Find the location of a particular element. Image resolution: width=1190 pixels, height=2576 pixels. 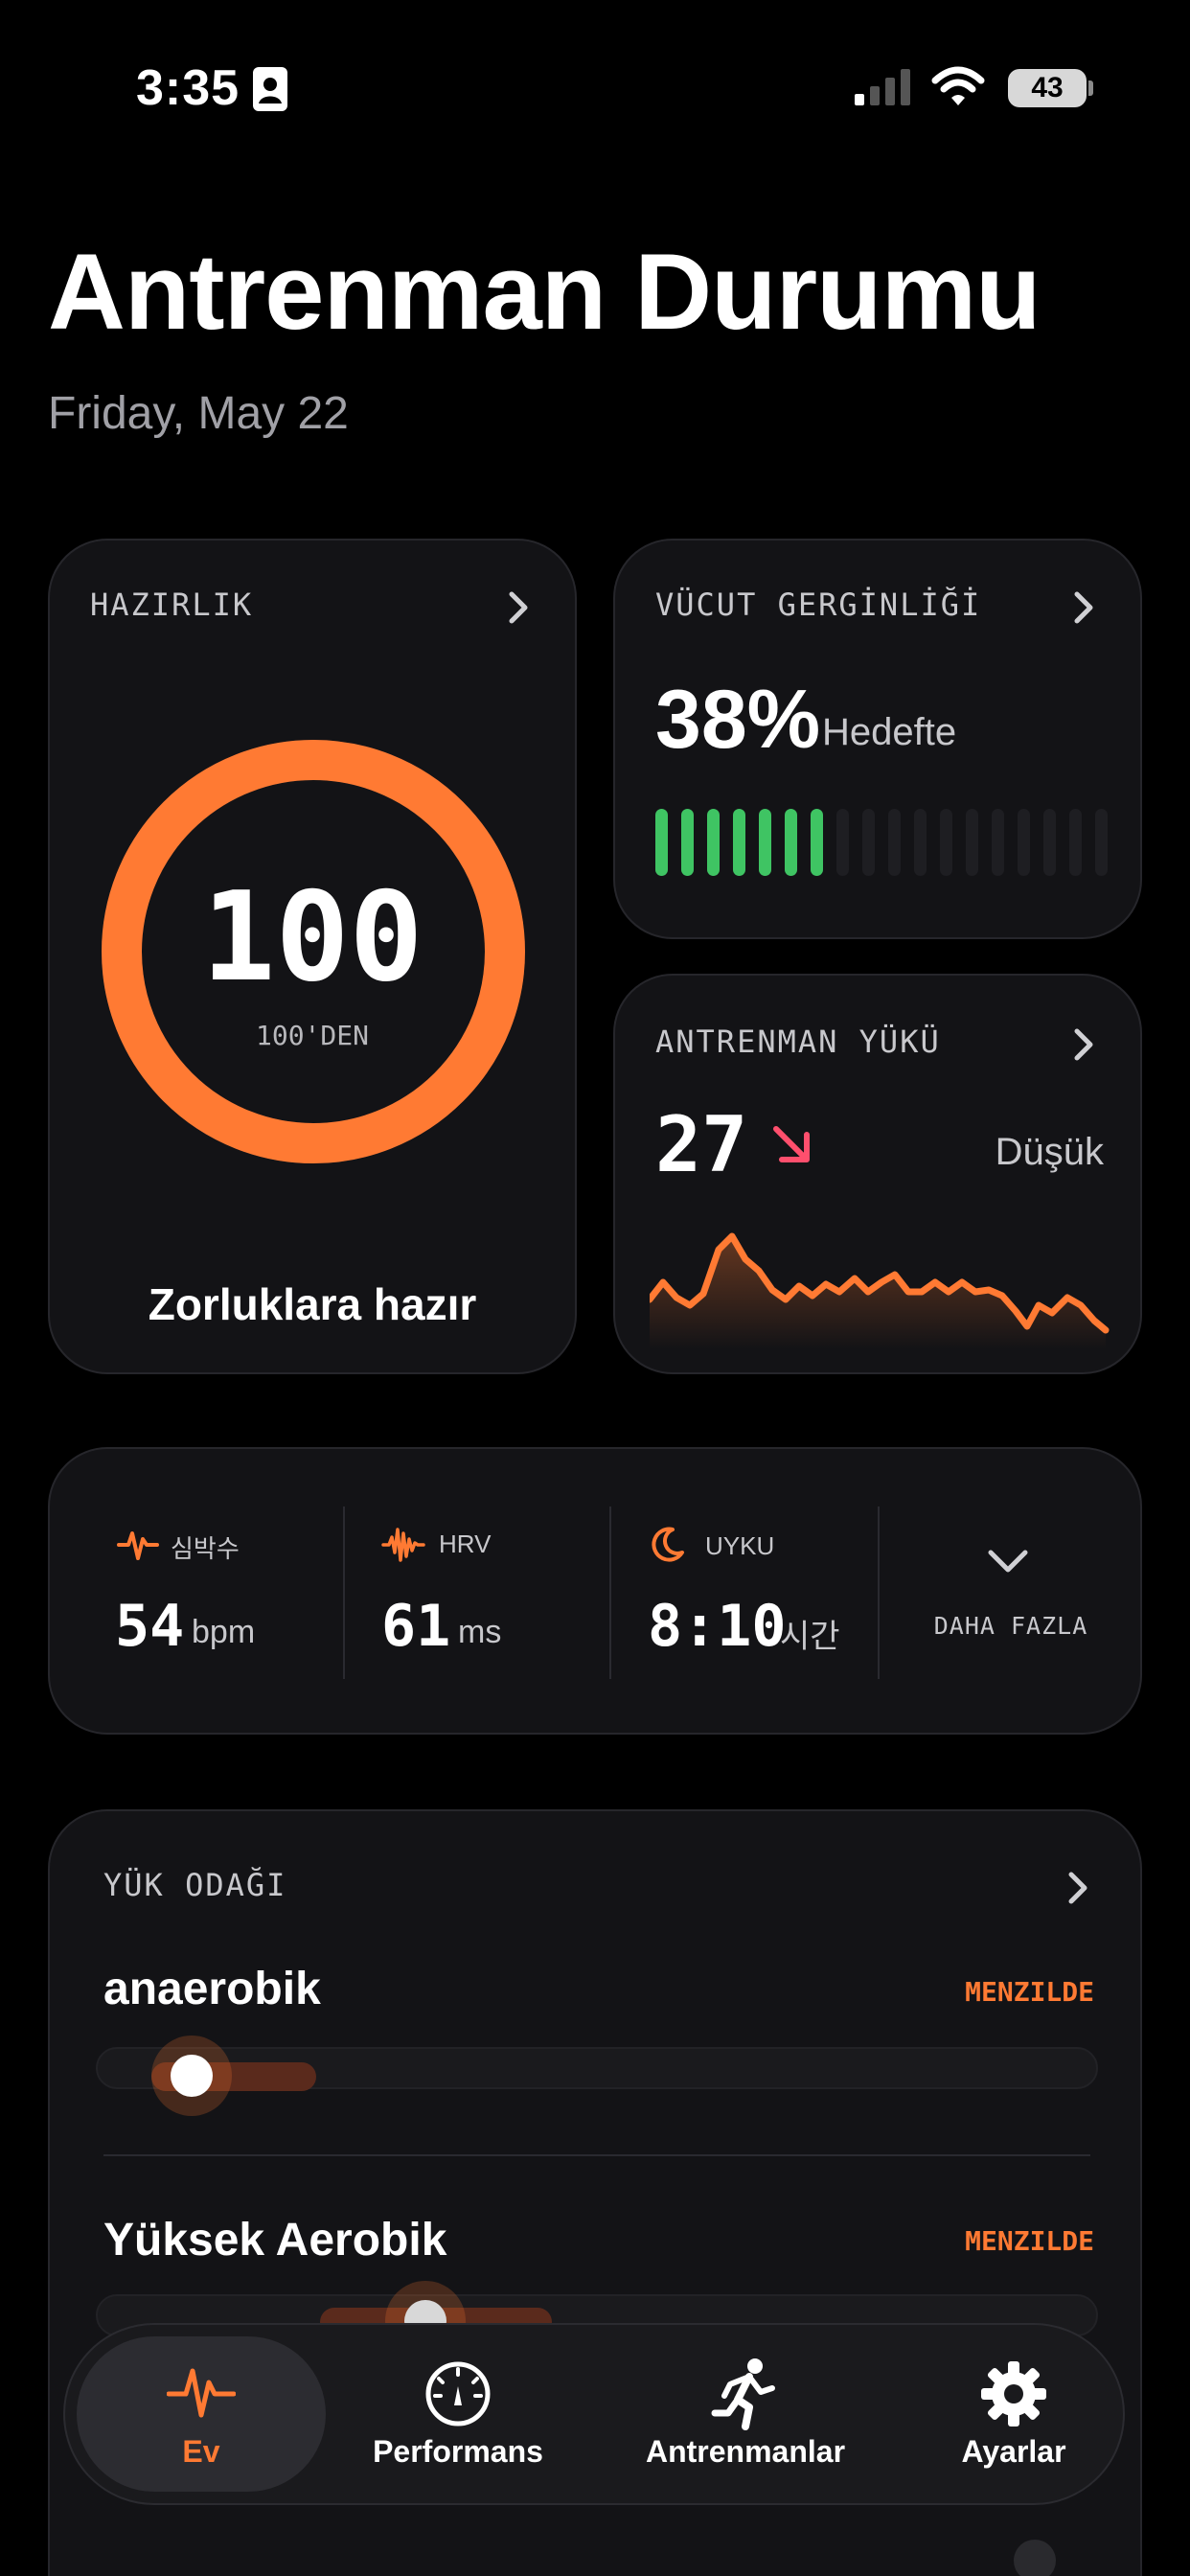

tab-bar: Ev Performans Antrenmanlar Ayarlar is located at coordinates (594, 2414).